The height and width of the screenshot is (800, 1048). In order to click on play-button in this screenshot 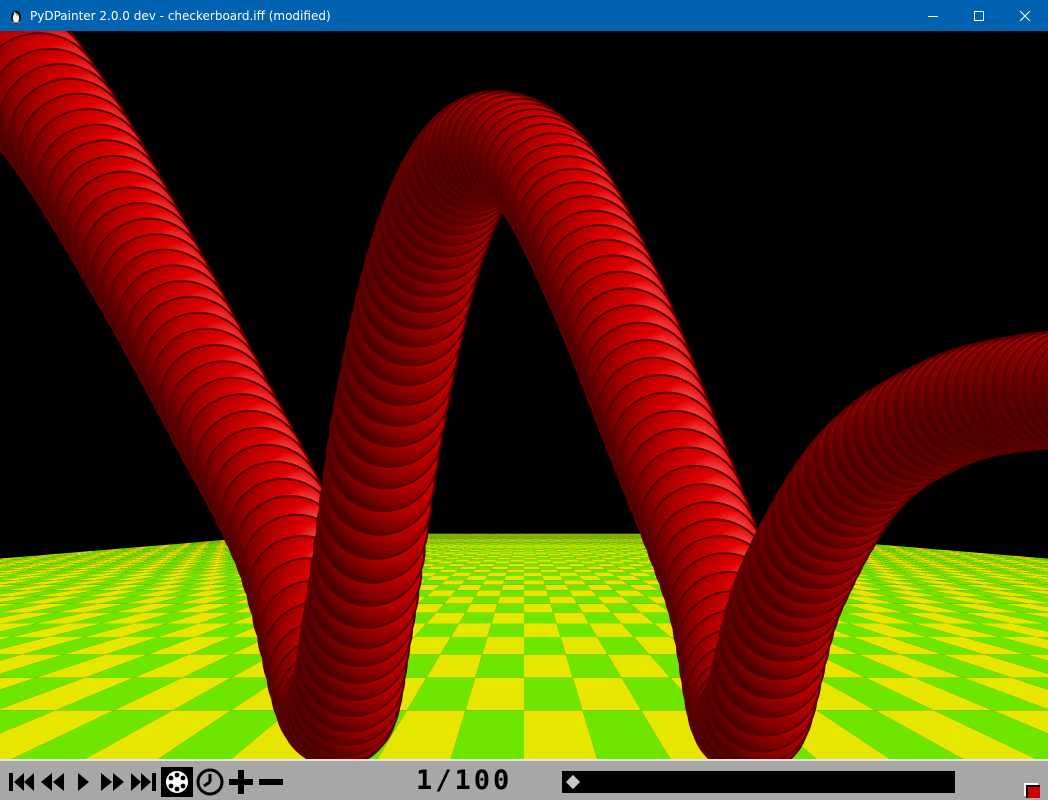, I will do `click(82, 782)`.